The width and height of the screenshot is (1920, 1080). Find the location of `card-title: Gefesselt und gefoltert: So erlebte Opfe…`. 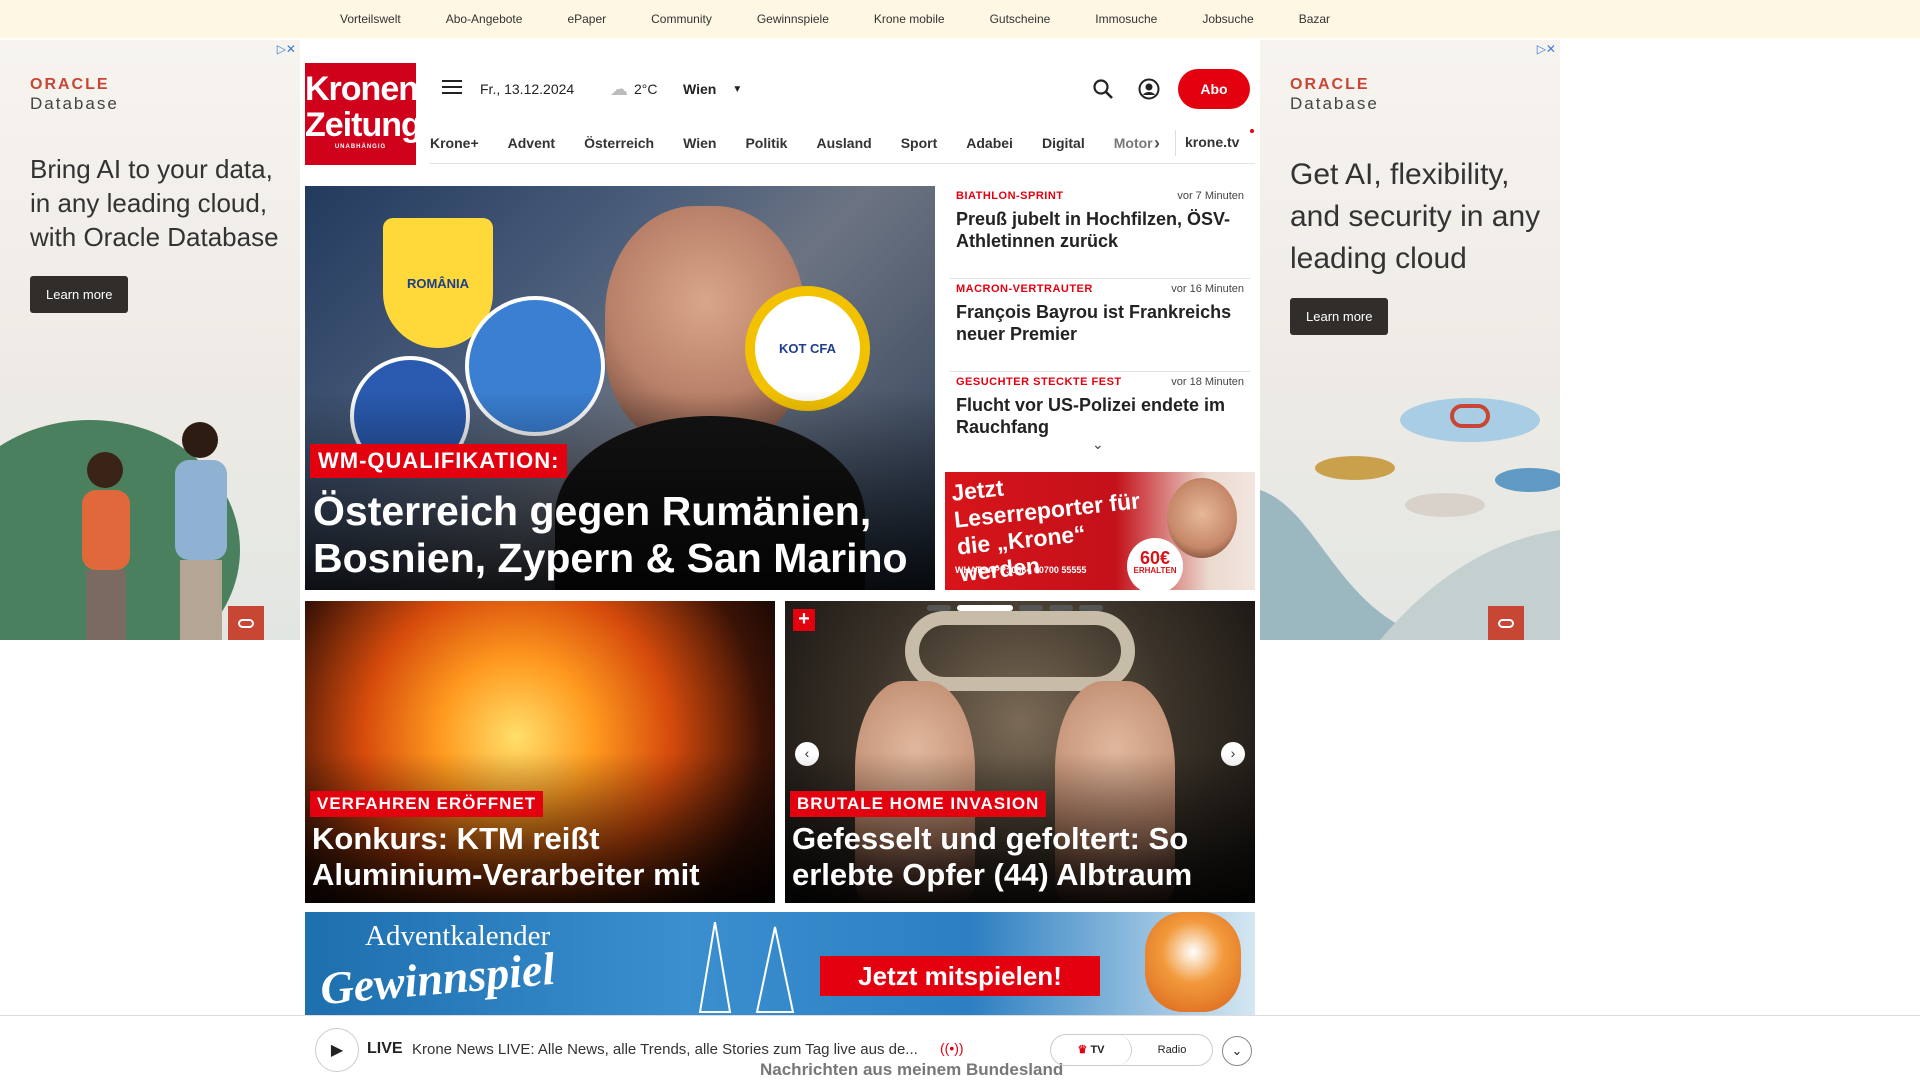

card-title: Gefesselt und gefoltert: So erlebte Opfe… is located at coordinates (1022, 857).